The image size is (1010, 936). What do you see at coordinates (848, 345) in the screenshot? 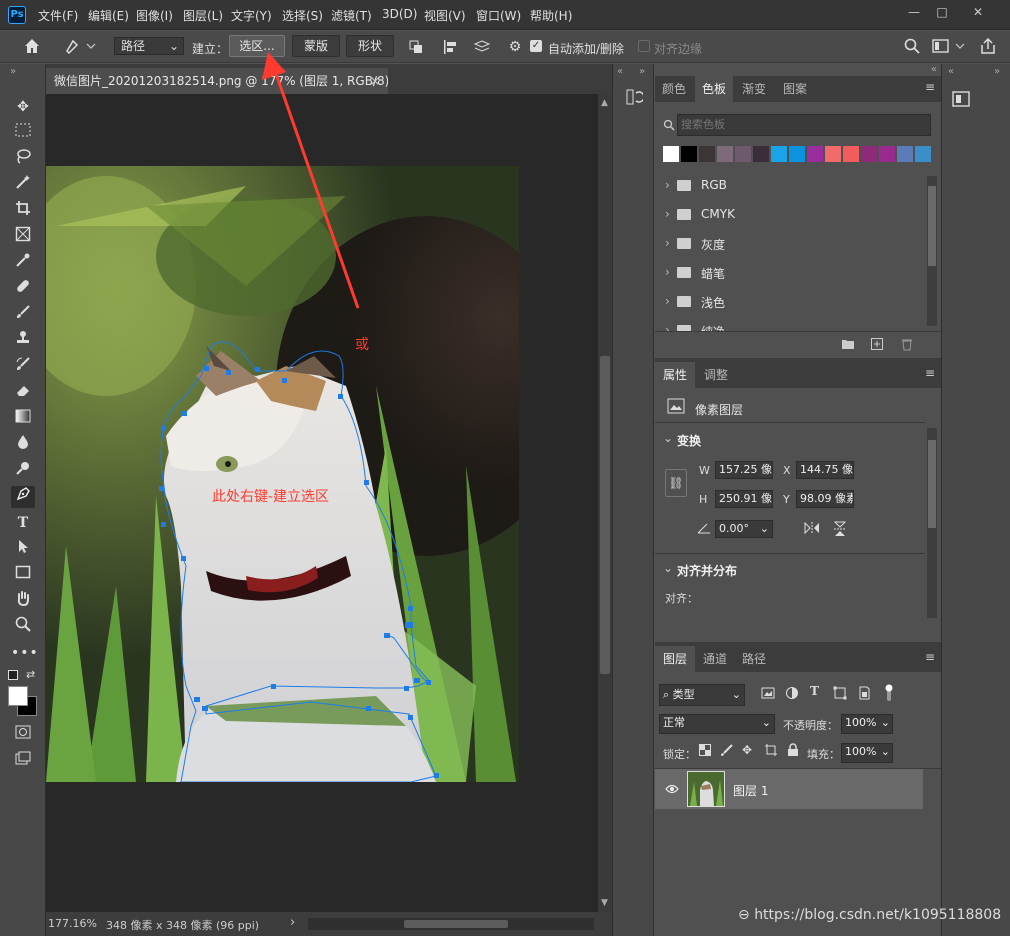
I see `new-group-icon` at bounding box center [848, 345].